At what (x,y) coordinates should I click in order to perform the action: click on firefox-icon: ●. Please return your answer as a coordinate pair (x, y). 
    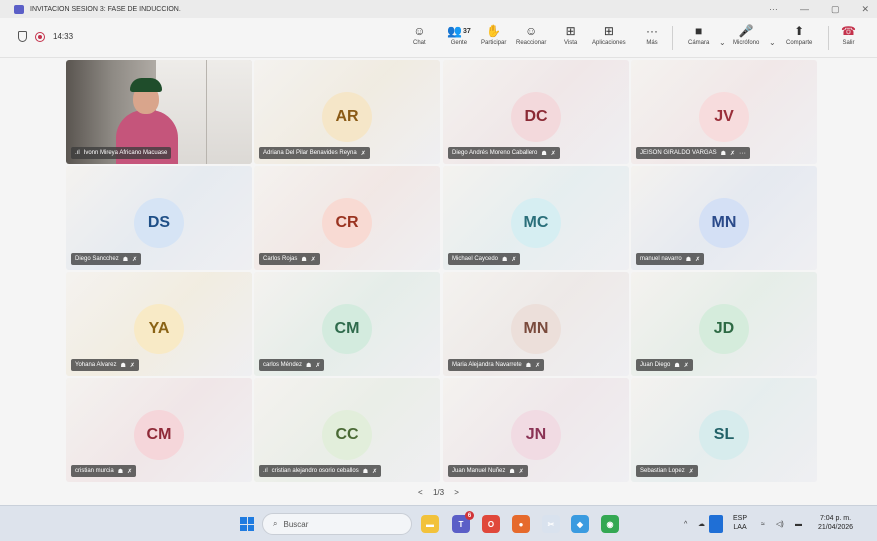
    Looking at the image, I should click on (521, 524).